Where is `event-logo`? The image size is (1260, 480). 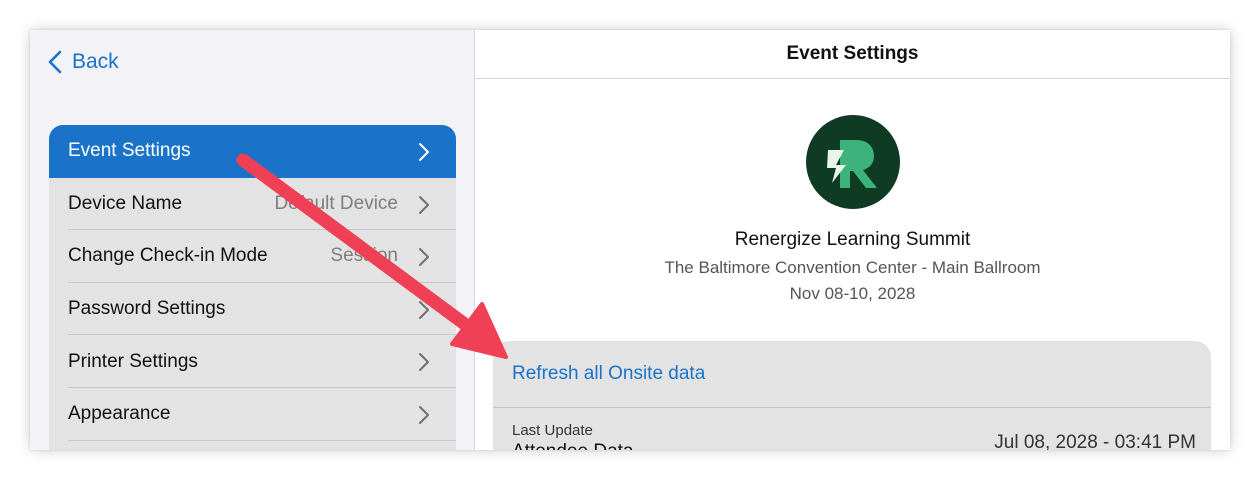 event-logo is located at coordinates (853, 162).